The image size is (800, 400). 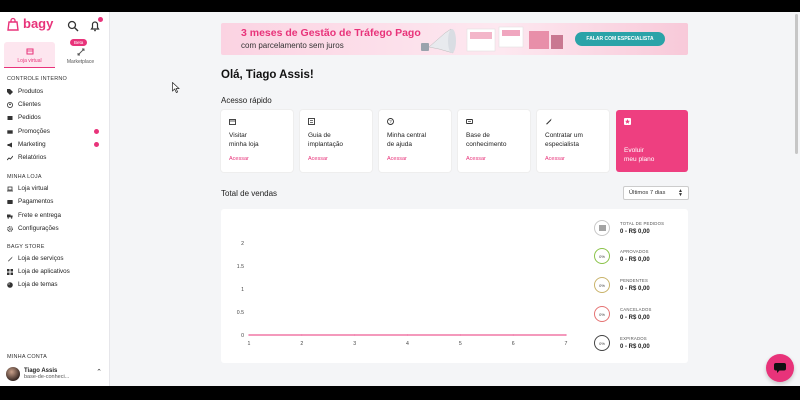 I want to click on tab-loja-virtual: Loja virtual, so click(x=29, y=55).